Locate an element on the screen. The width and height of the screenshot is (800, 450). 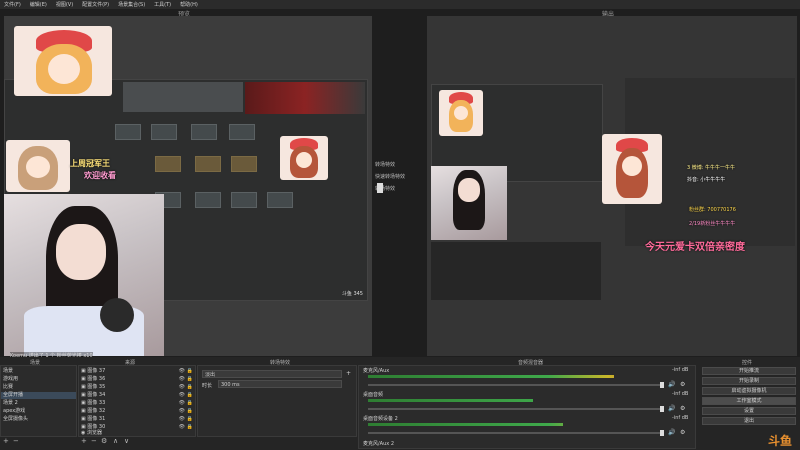
game-header-bar is located at coordinates (183, 97).